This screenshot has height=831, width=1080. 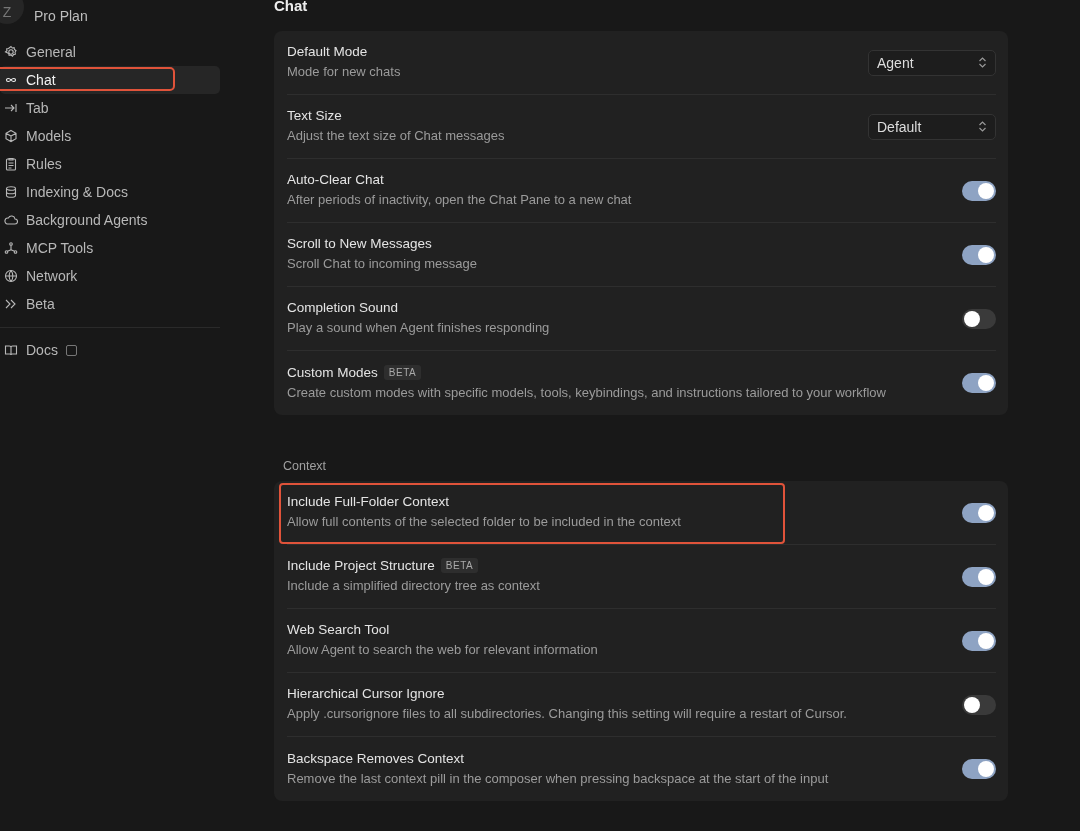 What do you see at coordinates (484, 522) in the screenshot?
I see `setting-description: Allow full contents of the selected folder to be included in the context` at bounding box center [484, 522].